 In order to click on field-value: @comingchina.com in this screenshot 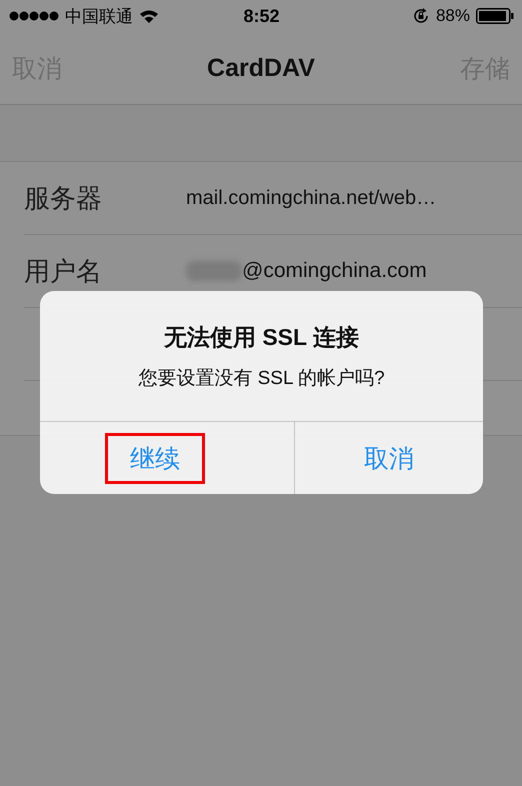, I will do `click(334, 271)`.